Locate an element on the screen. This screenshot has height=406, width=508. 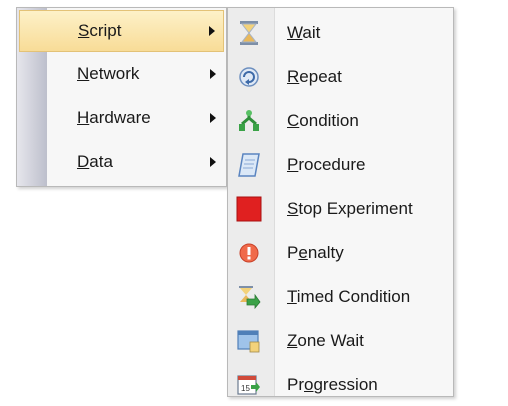
menu-item-label: Network is located at coordinates (108, 73).